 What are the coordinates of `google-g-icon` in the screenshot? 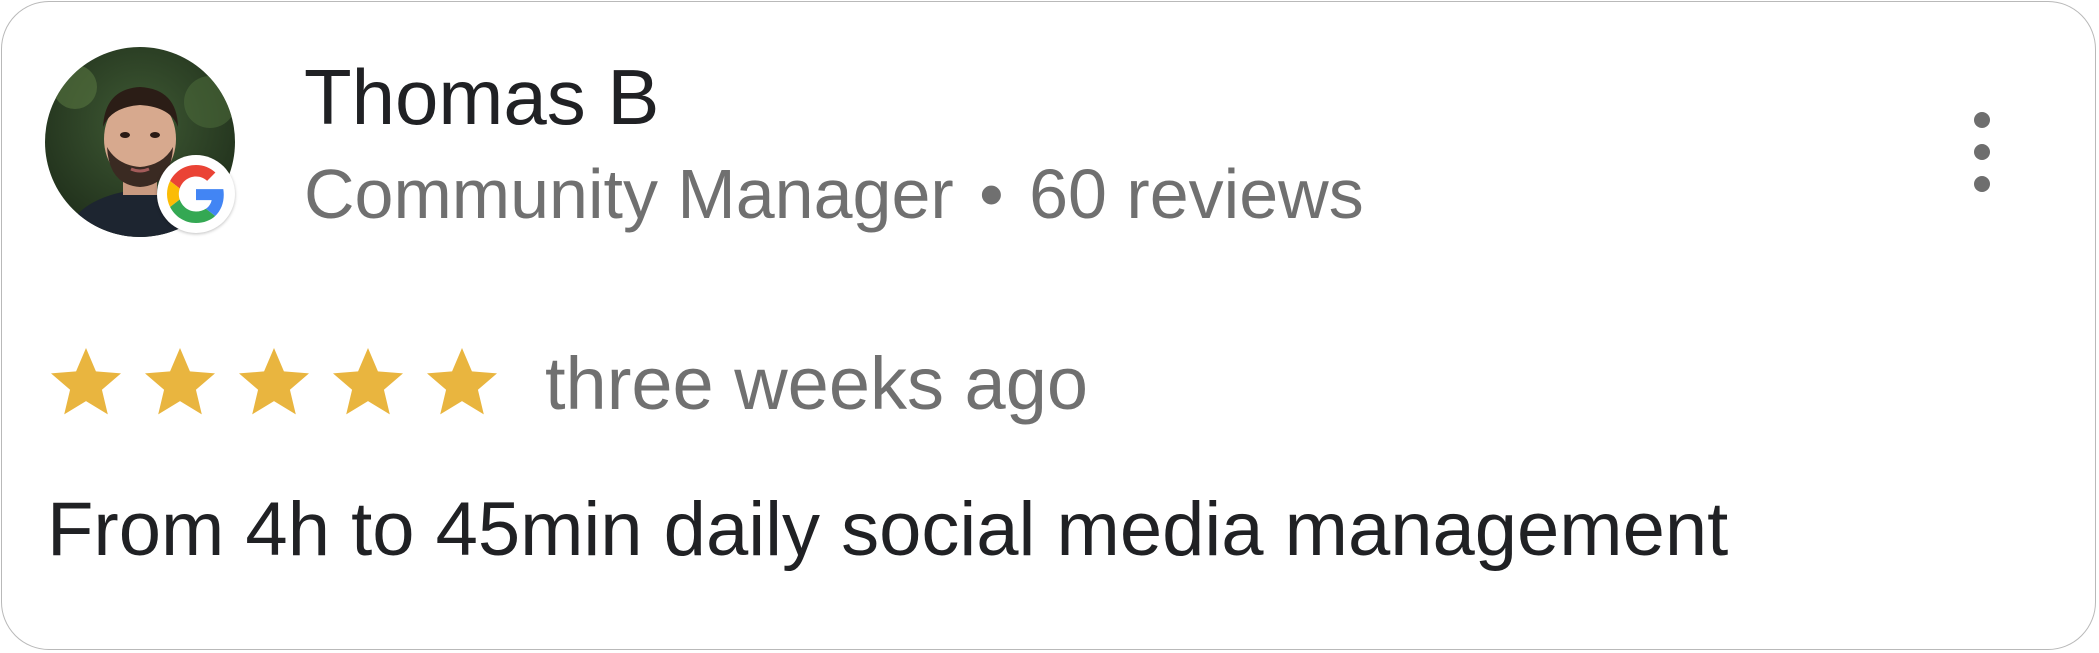 It's located at (196, 194).